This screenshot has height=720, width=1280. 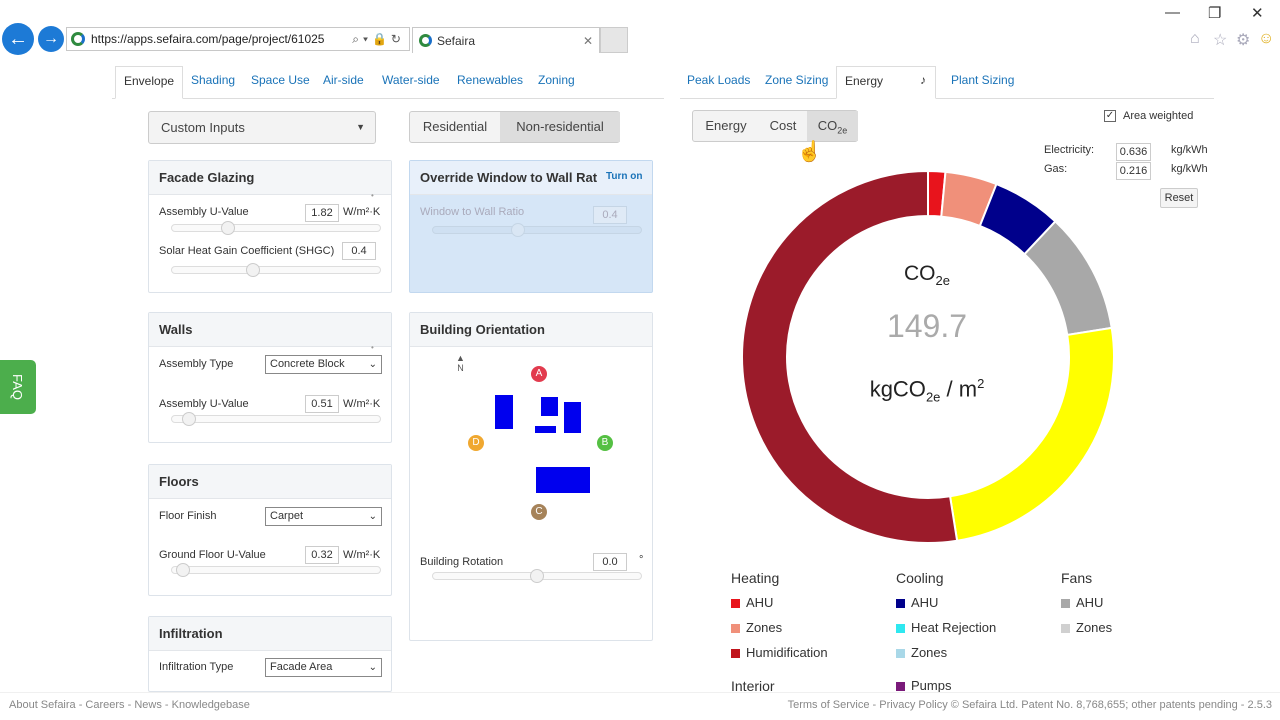 What do you see at coordinates (927, 275) in the screenshot?
I see `donut-metric-label: CO2e` at bounding box center [927, 275].